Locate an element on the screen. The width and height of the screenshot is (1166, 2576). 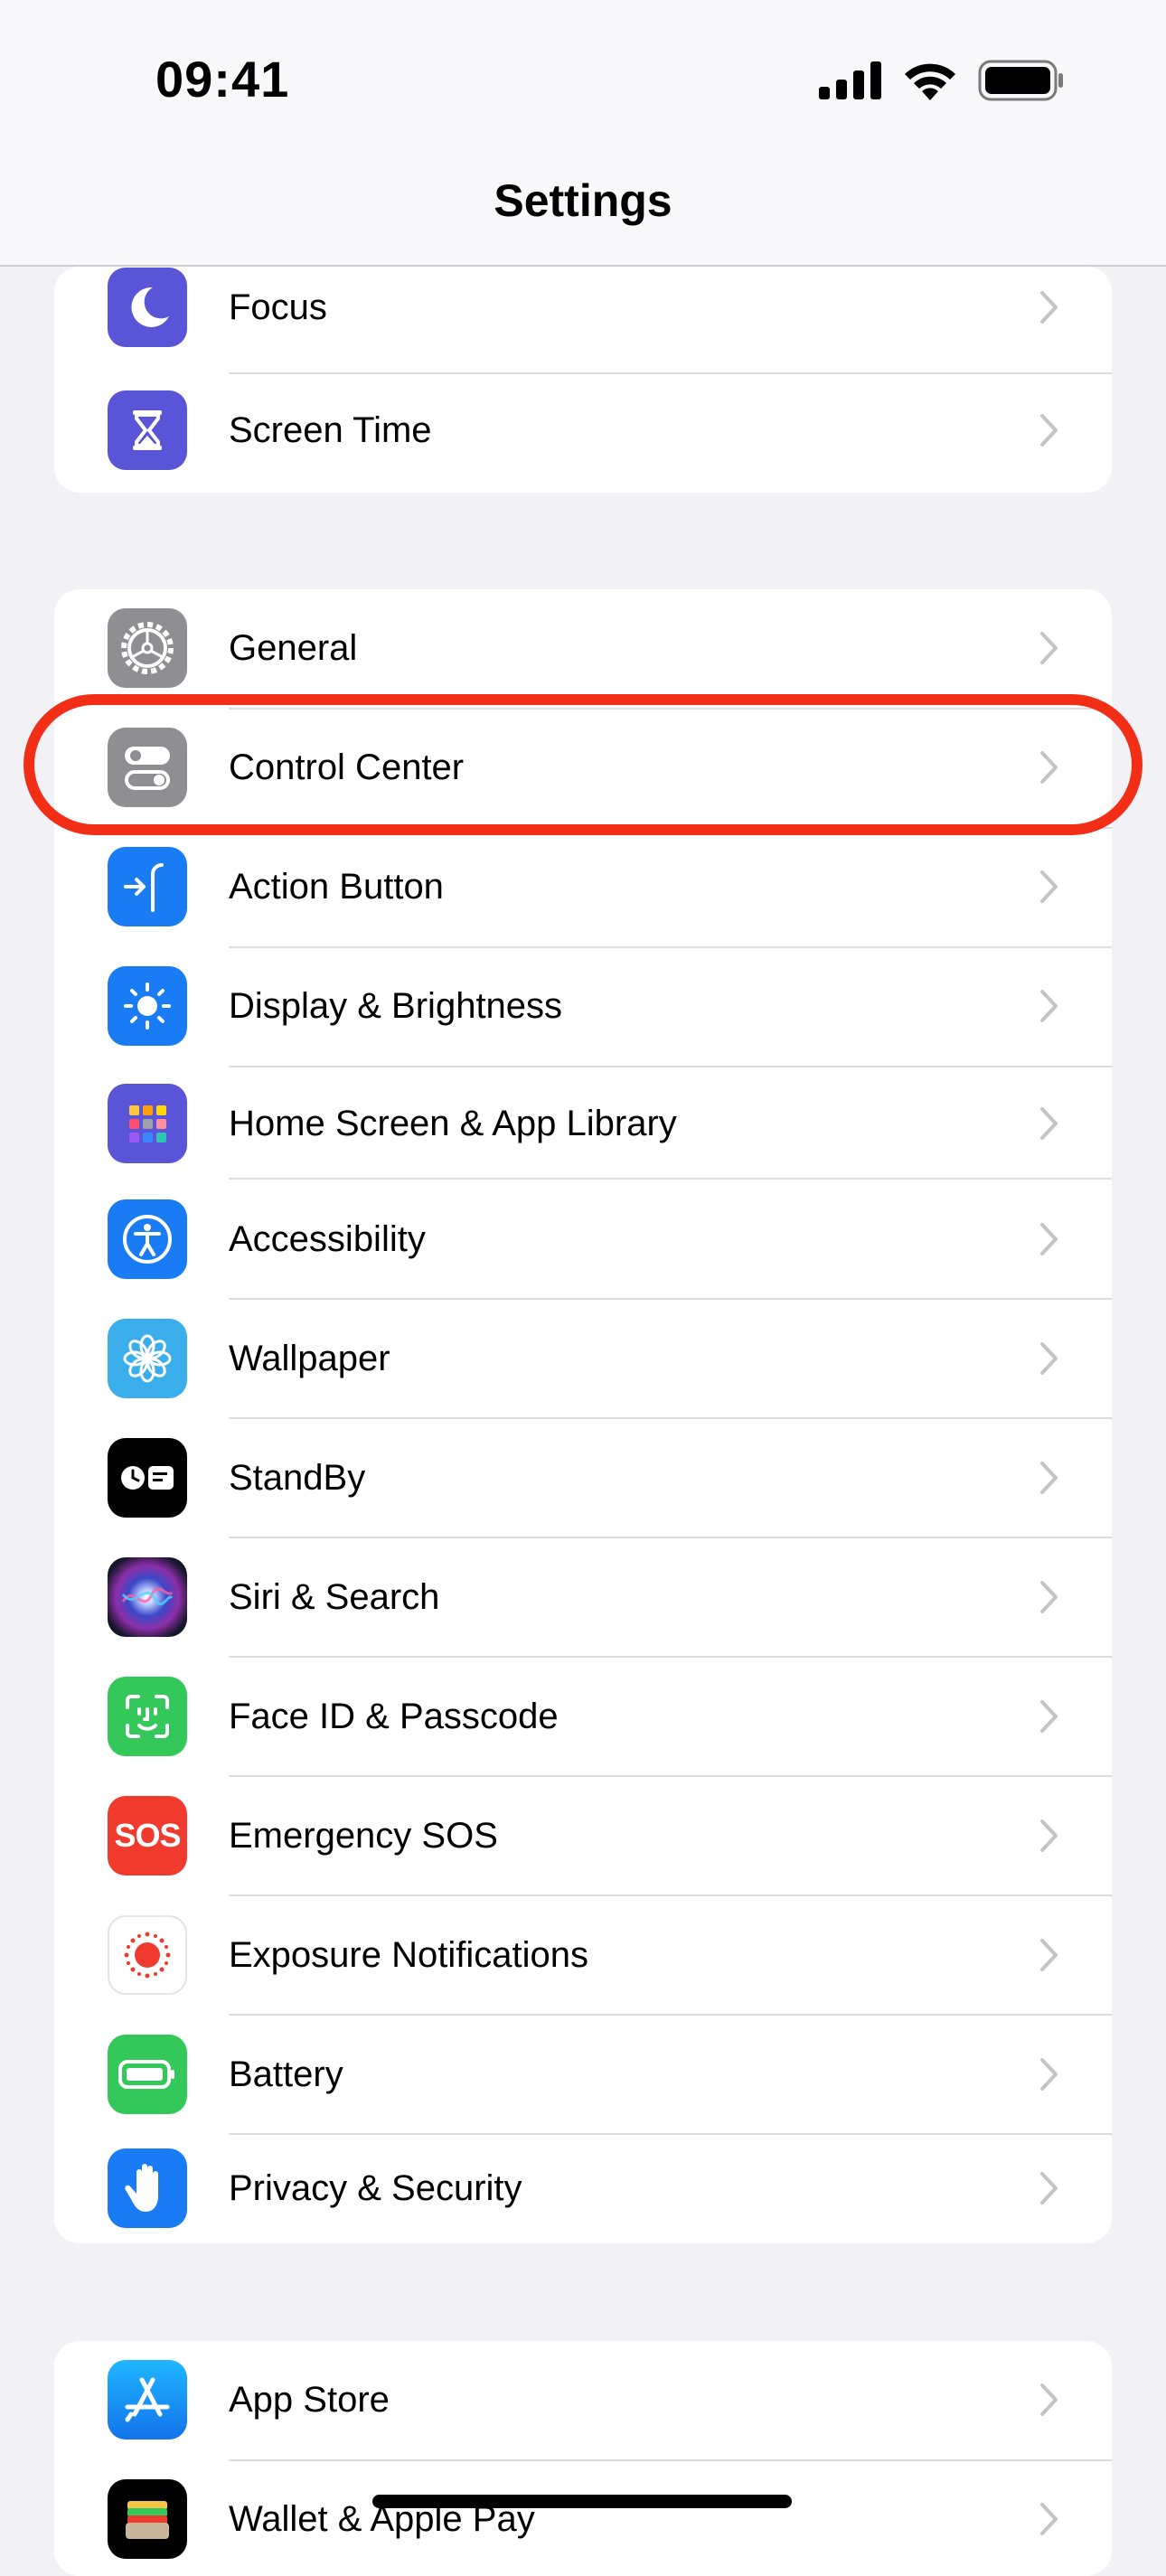
settings-row-label: Exposure Notifications is located at coordinates (409, 1955).